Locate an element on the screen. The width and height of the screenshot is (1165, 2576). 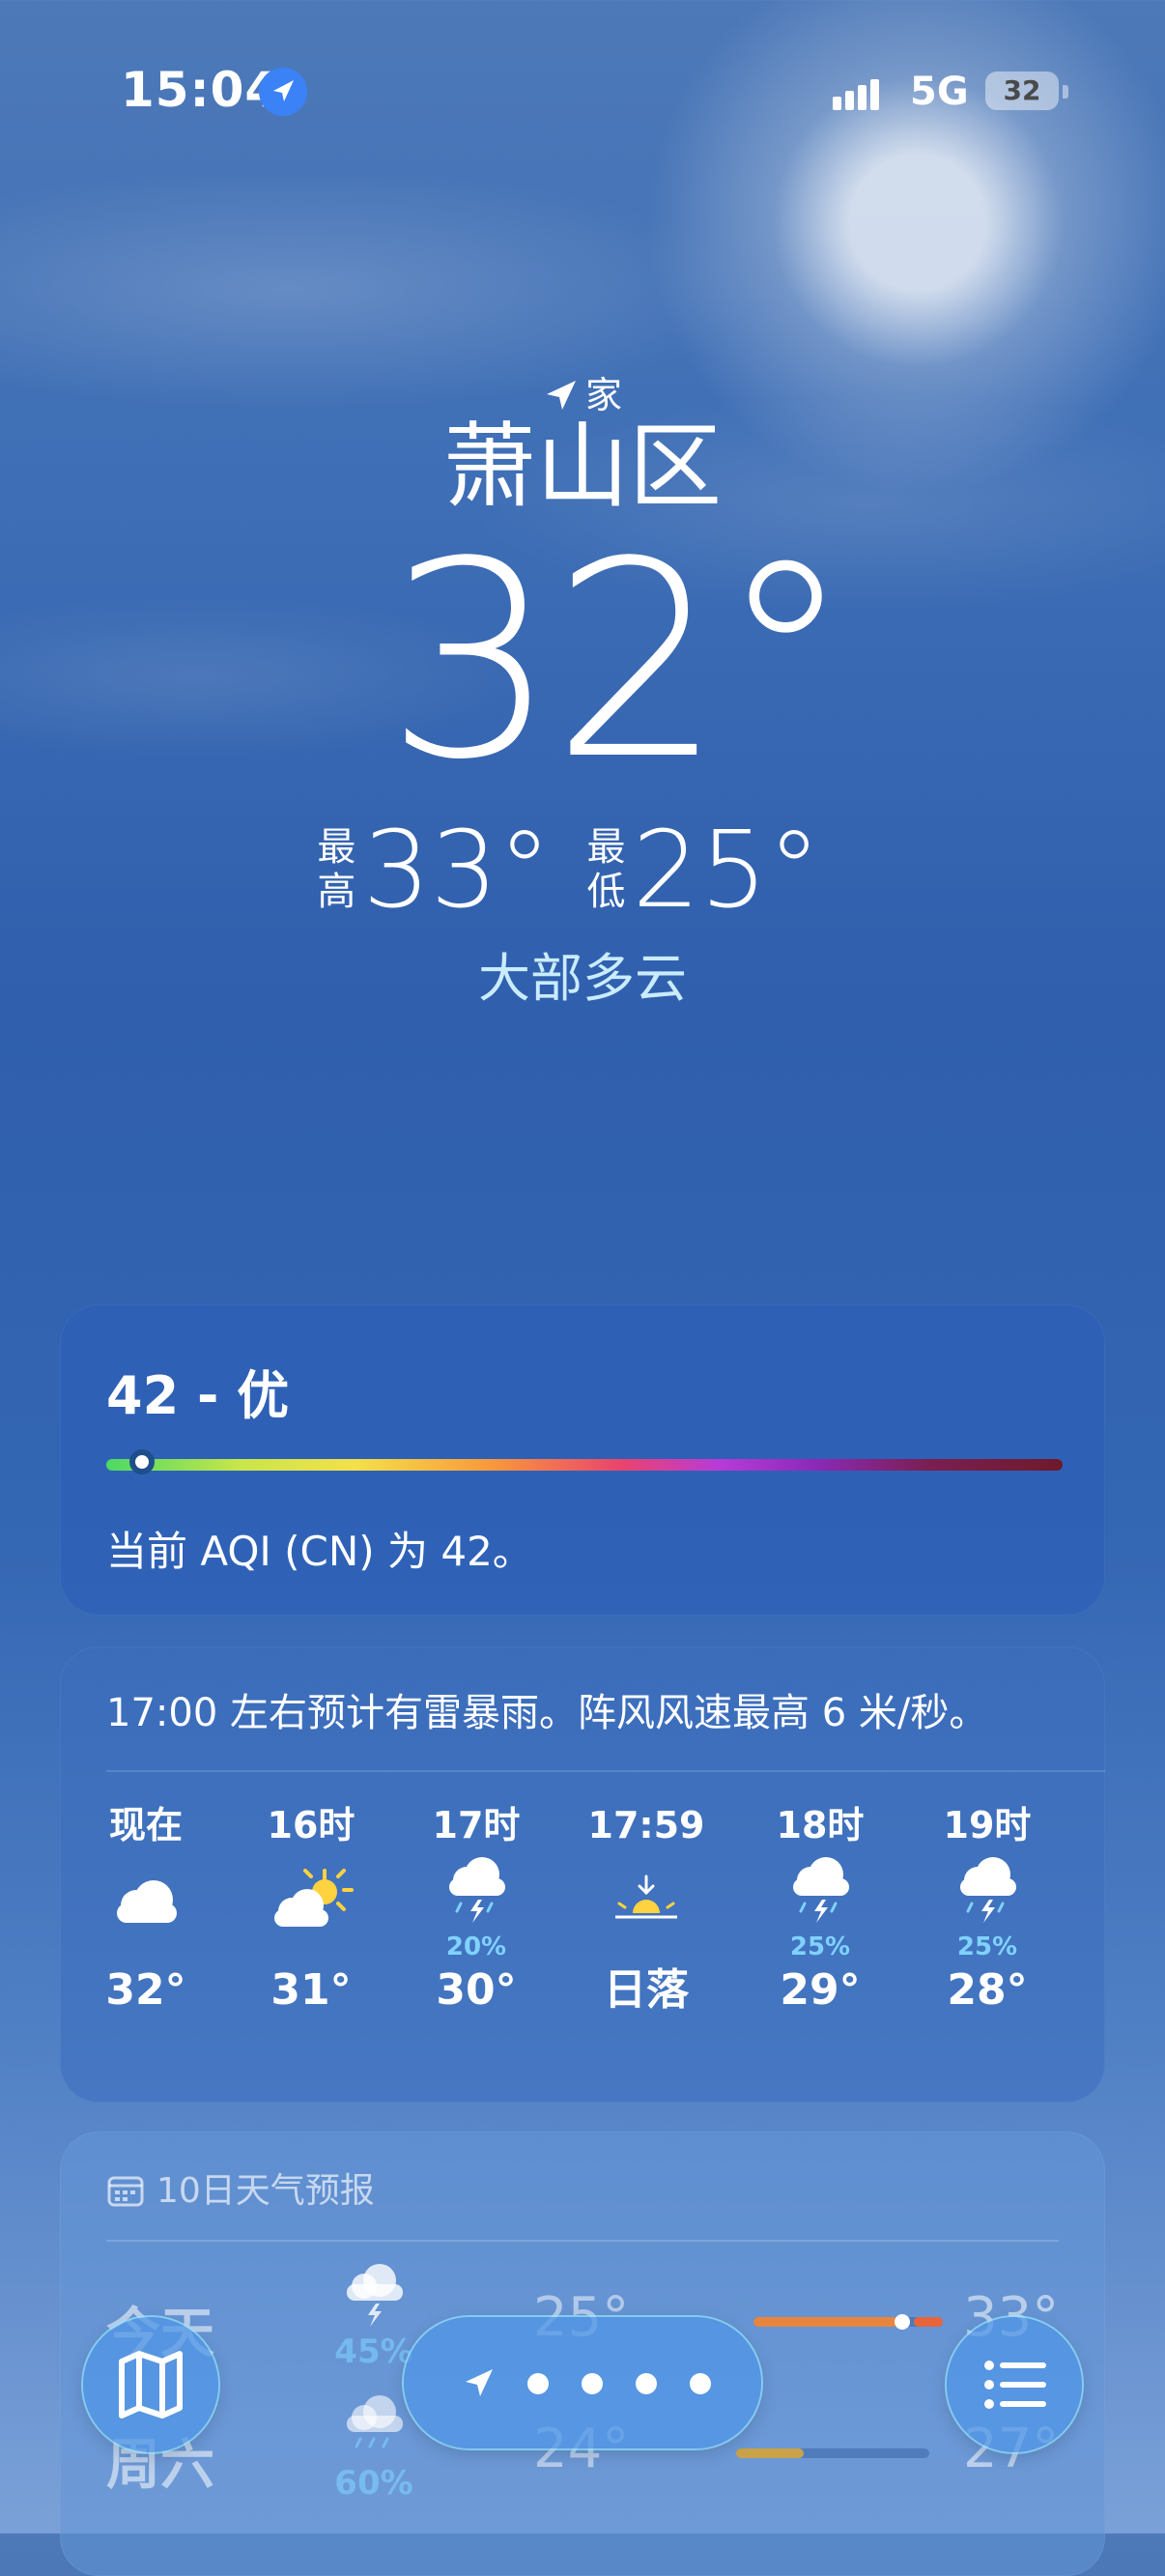
hour-temp: 29° is located at coordinates (820, 1990).